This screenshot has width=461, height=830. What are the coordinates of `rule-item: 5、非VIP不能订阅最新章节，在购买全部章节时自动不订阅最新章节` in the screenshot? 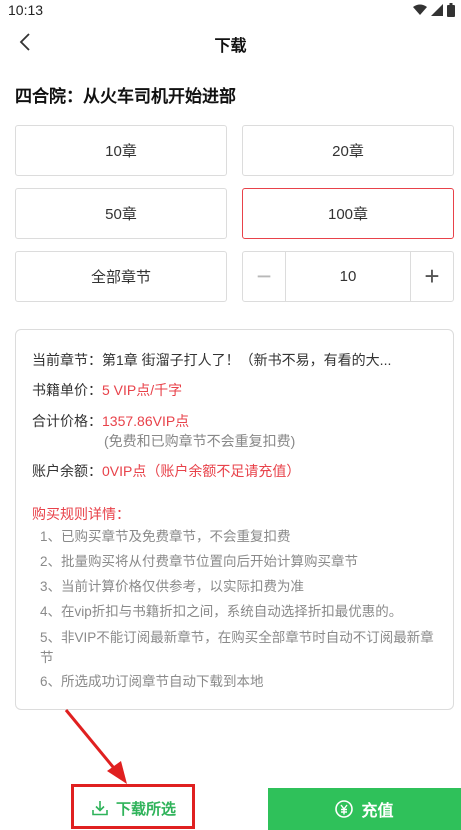 It's located at (237, 647).